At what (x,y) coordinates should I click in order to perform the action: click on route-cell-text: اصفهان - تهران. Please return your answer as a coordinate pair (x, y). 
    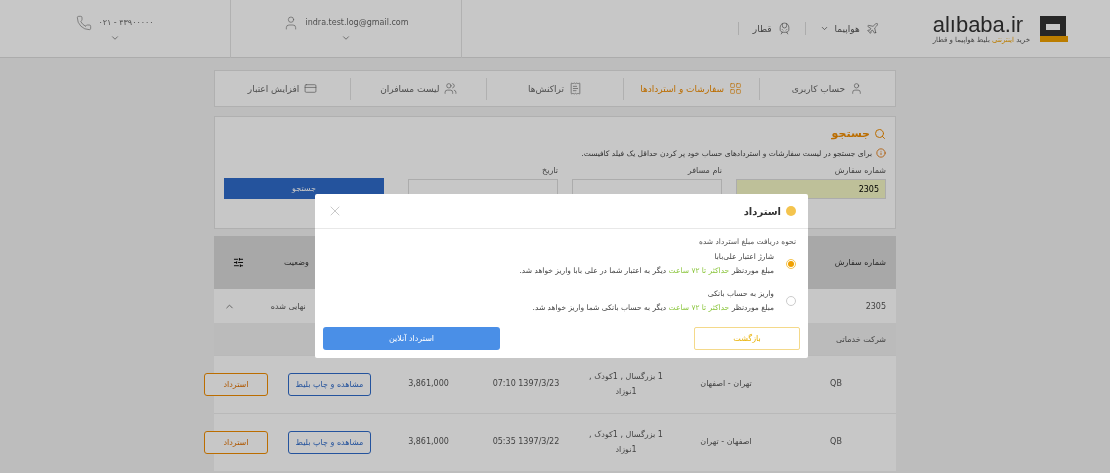
    Looking at the image, I should click on (726, 442).